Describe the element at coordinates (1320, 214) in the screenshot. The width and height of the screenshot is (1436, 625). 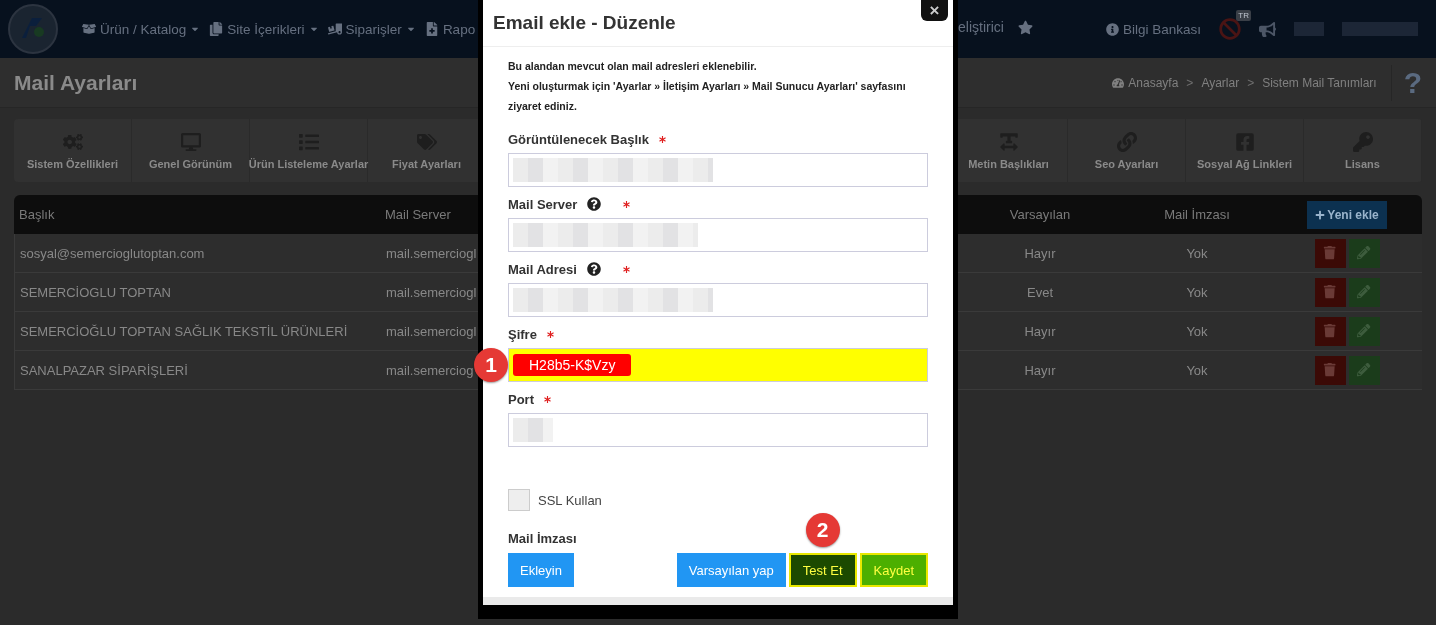
I see `plus-icon` at that location.